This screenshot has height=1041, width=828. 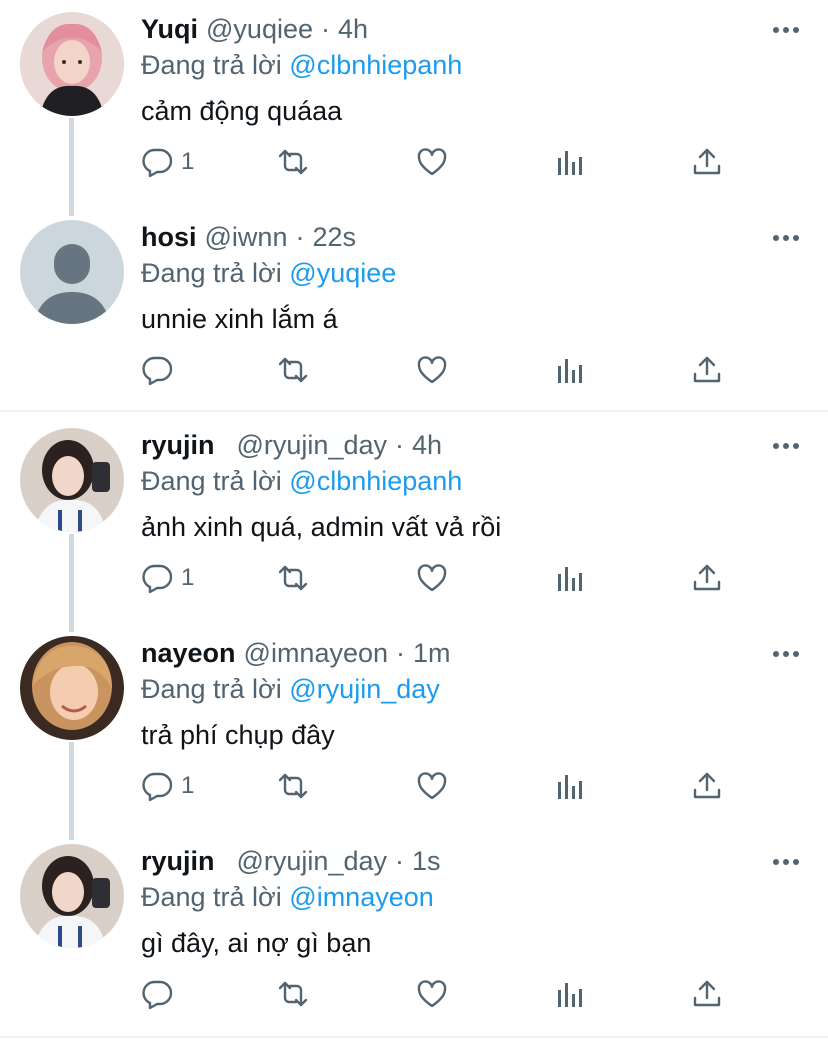 I want to click on mention-link: @ryujin_day, so click(x=364, y=689).